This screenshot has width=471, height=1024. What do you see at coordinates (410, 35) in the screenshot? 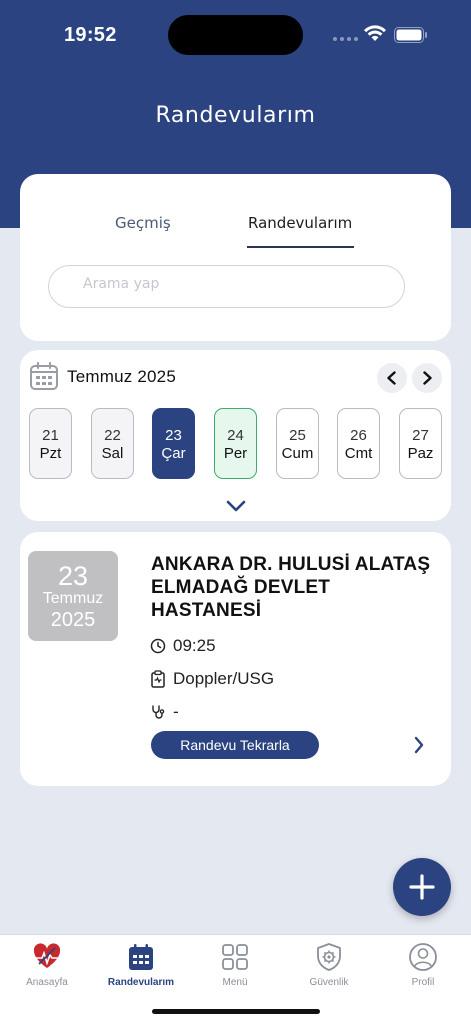
I see `battery-icon` at bounding box center [410, 35].